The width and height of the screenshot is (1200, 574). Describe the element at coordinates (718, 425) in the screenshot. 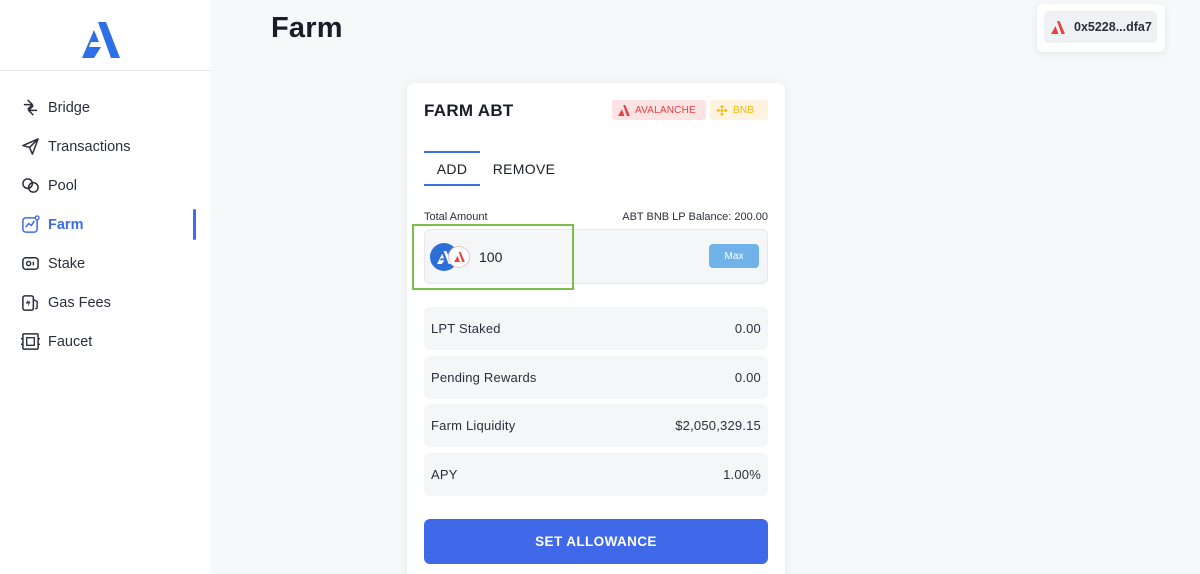

I see `stat-value: $2,050,329.15` at that location.